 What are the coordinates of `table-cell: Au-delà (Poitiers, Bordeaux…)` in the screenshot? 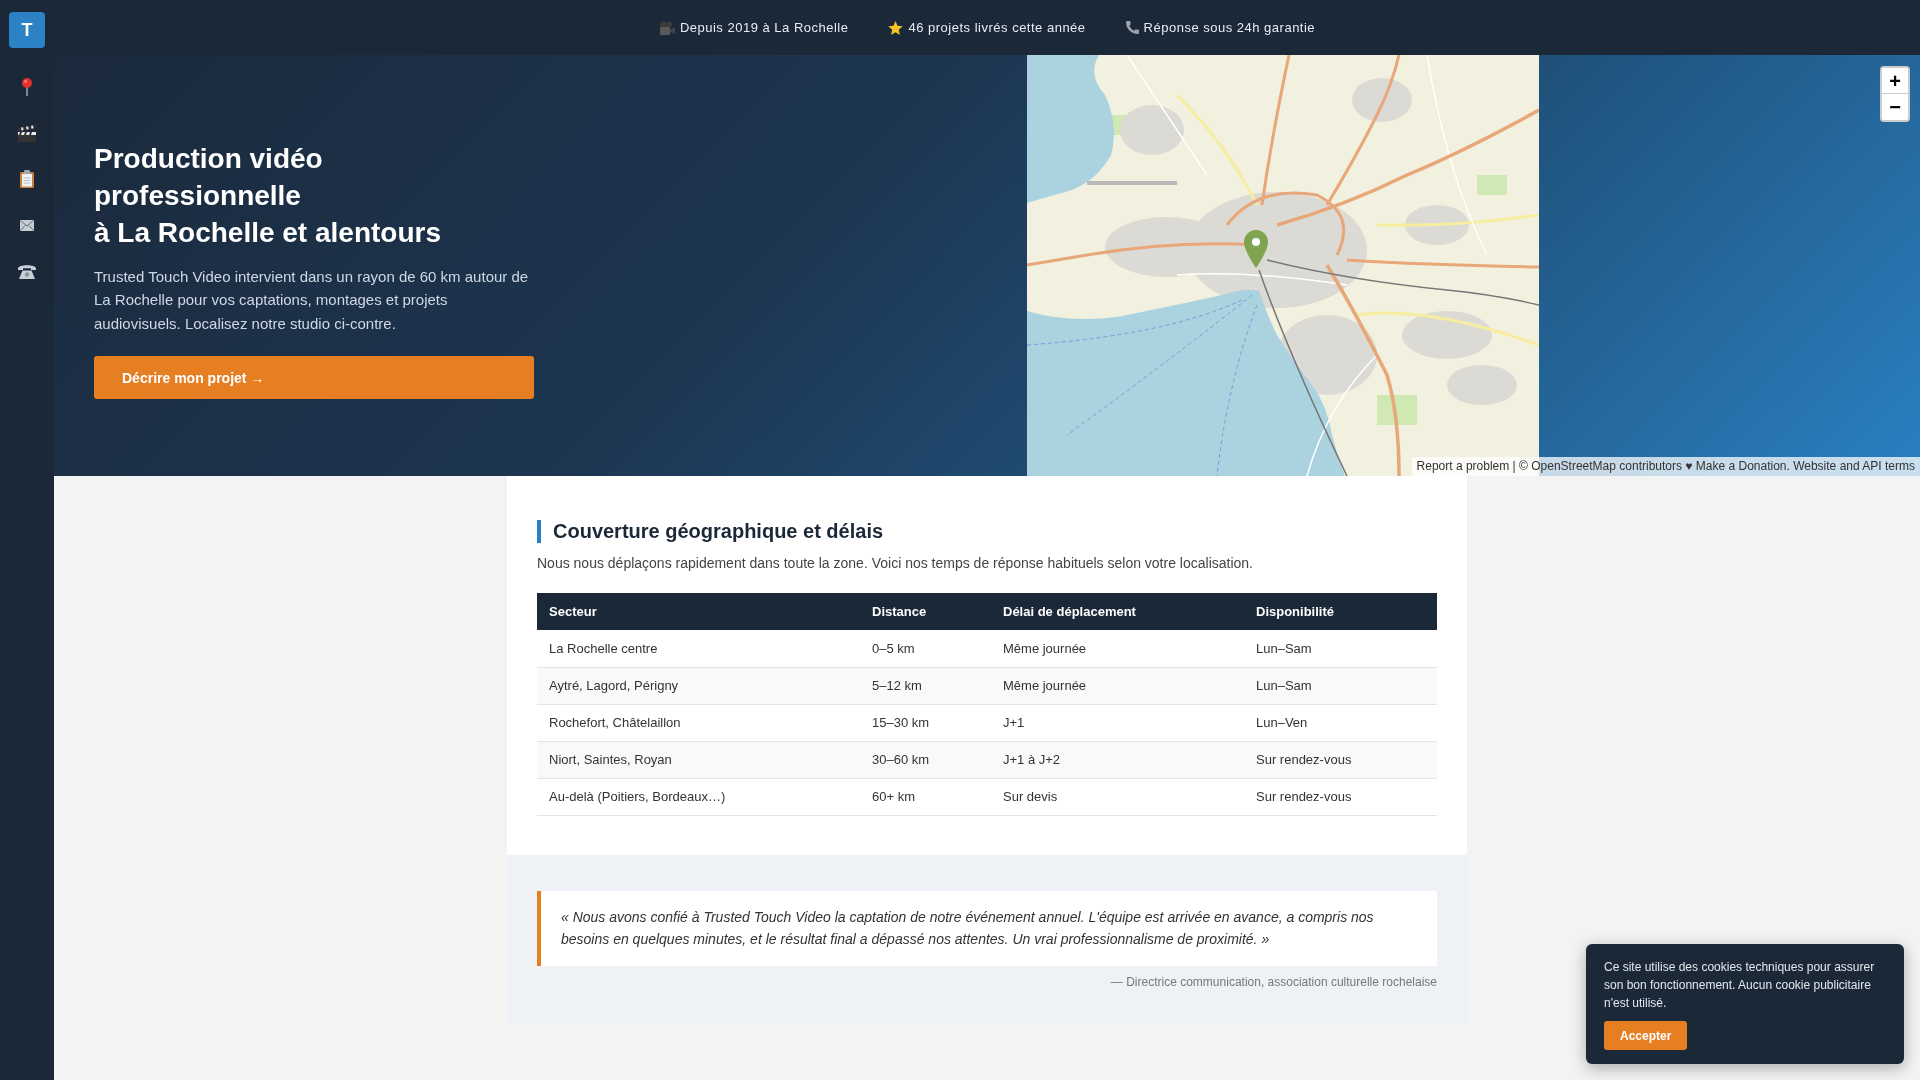 It's located at (698, 796).